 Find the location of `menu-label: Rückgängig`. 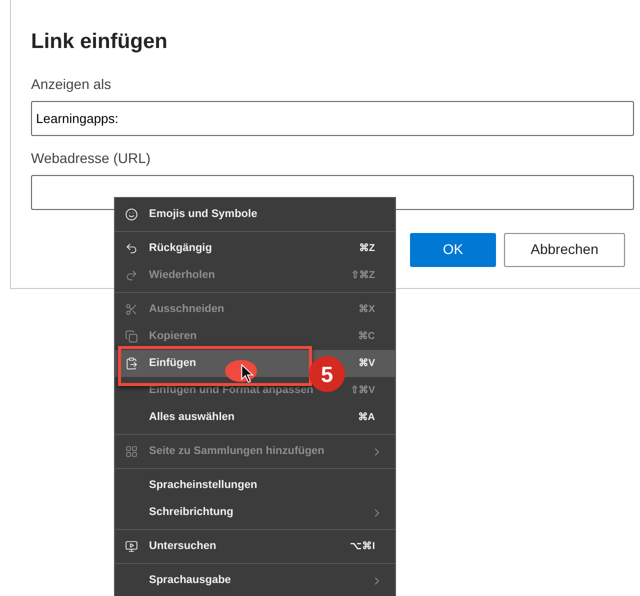

menu-label: Rückgängig is located at coordinates (180, 248).